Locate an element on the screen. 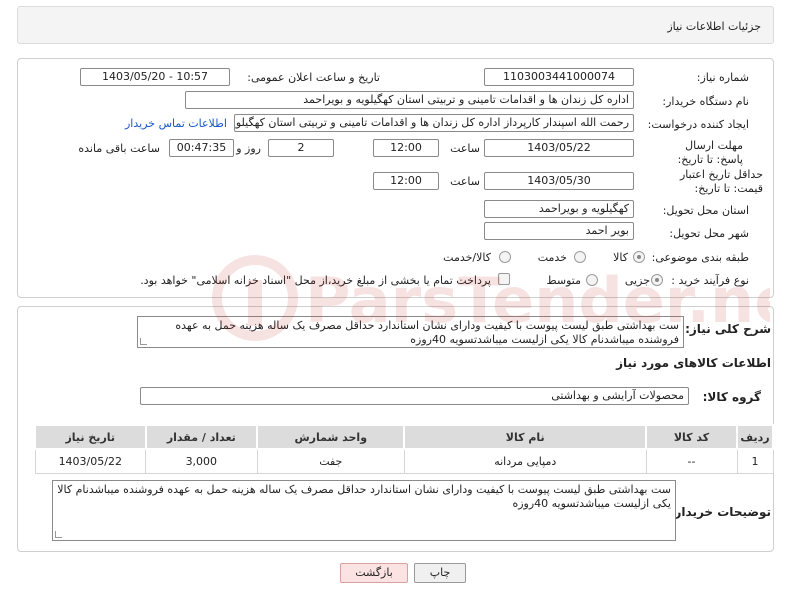  treasury-payment-checkbox is located at coordinates (504, 279).